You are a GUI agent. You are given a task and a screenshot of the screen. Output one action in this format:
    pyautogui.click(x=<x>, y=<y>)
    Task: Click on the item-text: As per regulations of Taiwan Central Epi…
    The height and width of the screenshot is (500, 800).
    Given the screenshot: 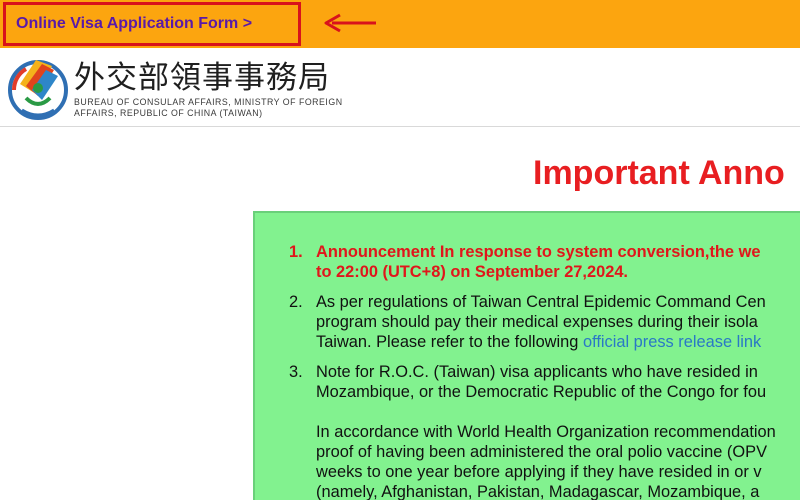 What is the action you would take?
    pyautogui.click(x=558, y=322)
    